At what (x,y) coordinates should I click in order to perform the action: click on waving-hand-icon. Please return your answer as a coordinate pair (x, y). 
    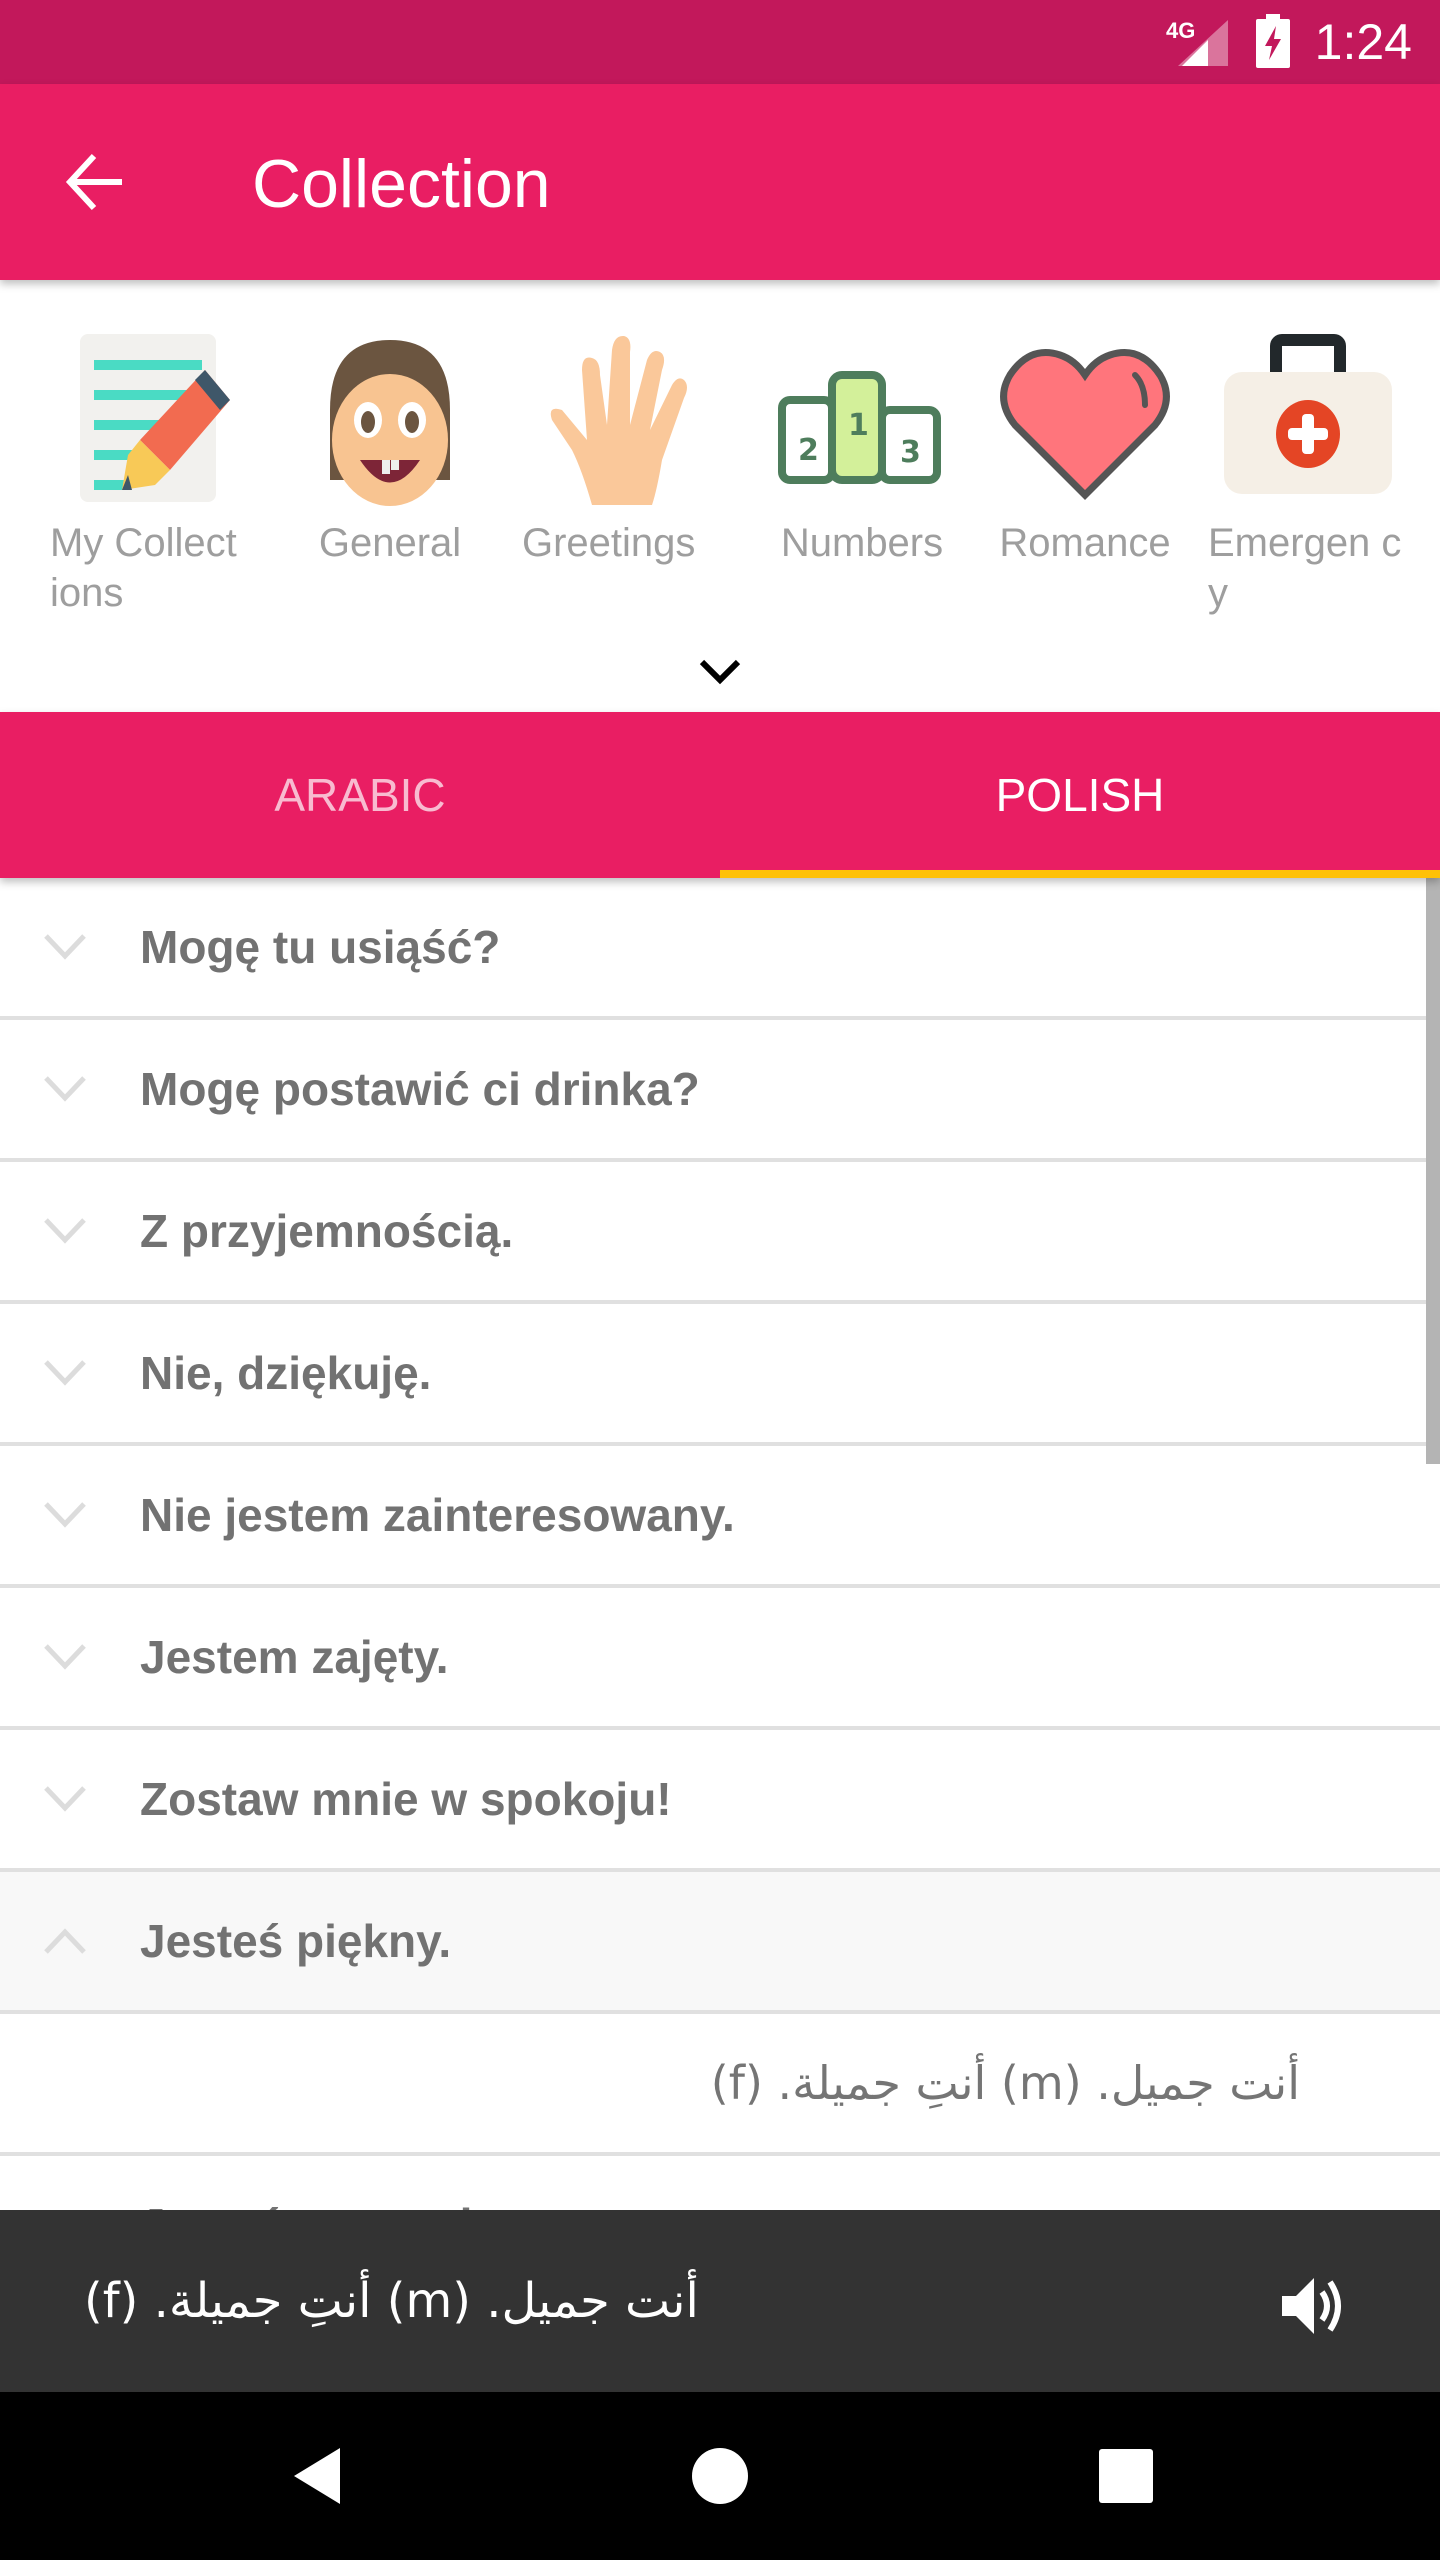
    Looking at the image, I should click on (618, 420).